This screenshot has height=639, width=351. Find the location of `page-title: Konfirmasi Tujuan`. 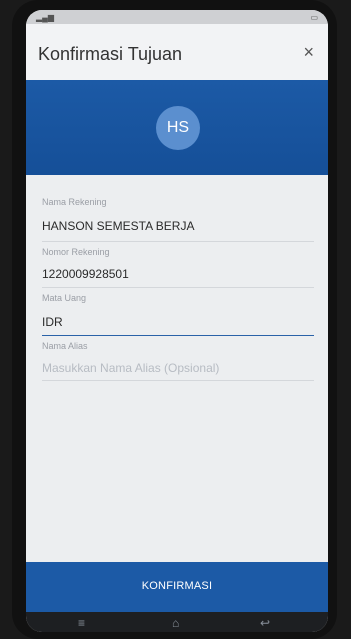

page-title: Konfirmasi Tujuan is located at coordinates (110, 54).